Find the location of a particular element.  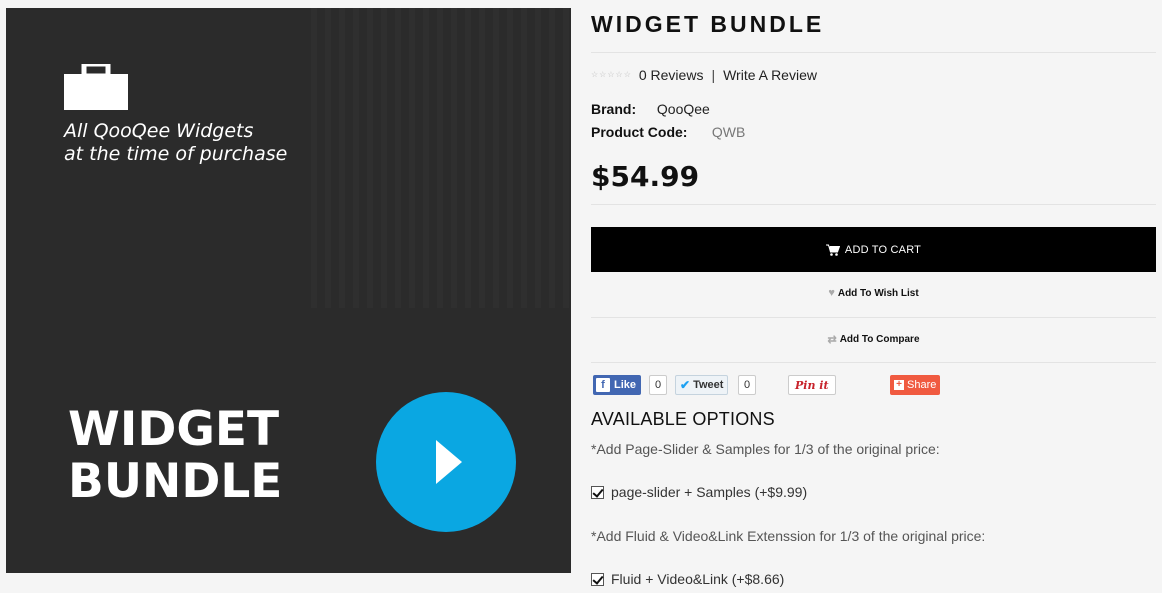

pin-label: Pin it is located at coordinates (812, 385).